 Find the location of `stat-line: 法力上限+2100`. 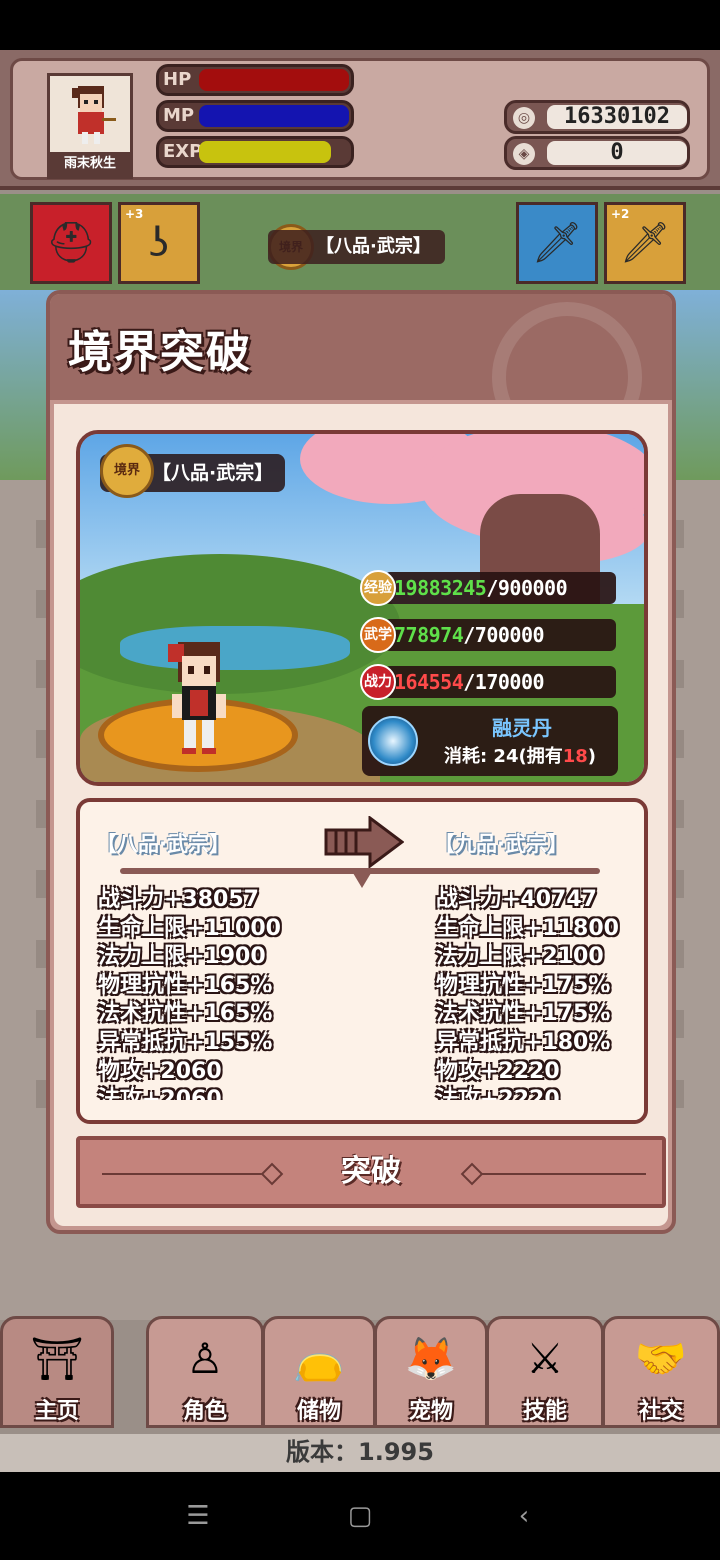

stat-line: 法力上限+2100 is located at coordinates (520, 957).